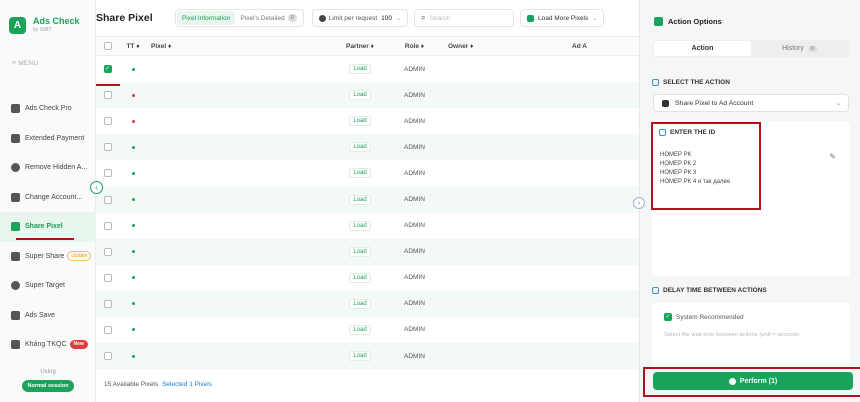 This screenshot has width=860, height=402. I want to click on tab-history: History 0, so click(799, 48).